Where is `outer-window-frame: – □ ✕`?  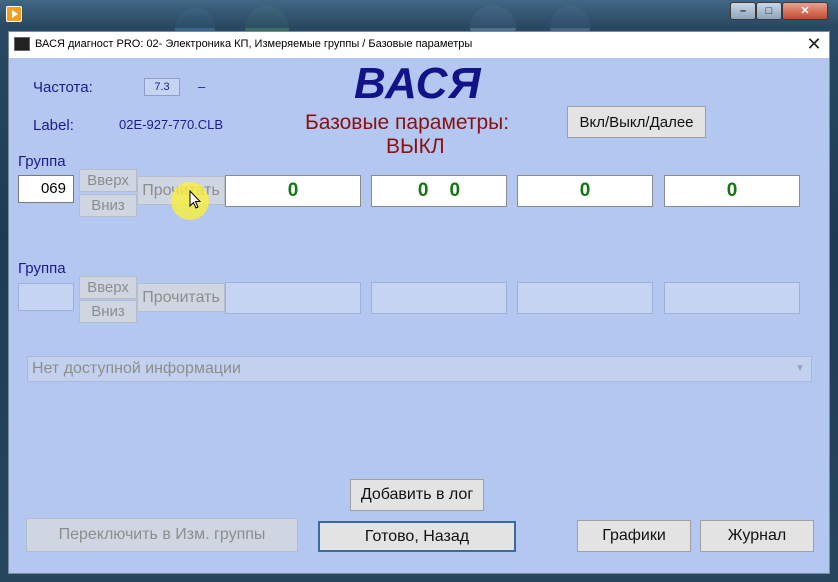
outer-window-frame: – □ ✕ is located at coordinates (419, 14).